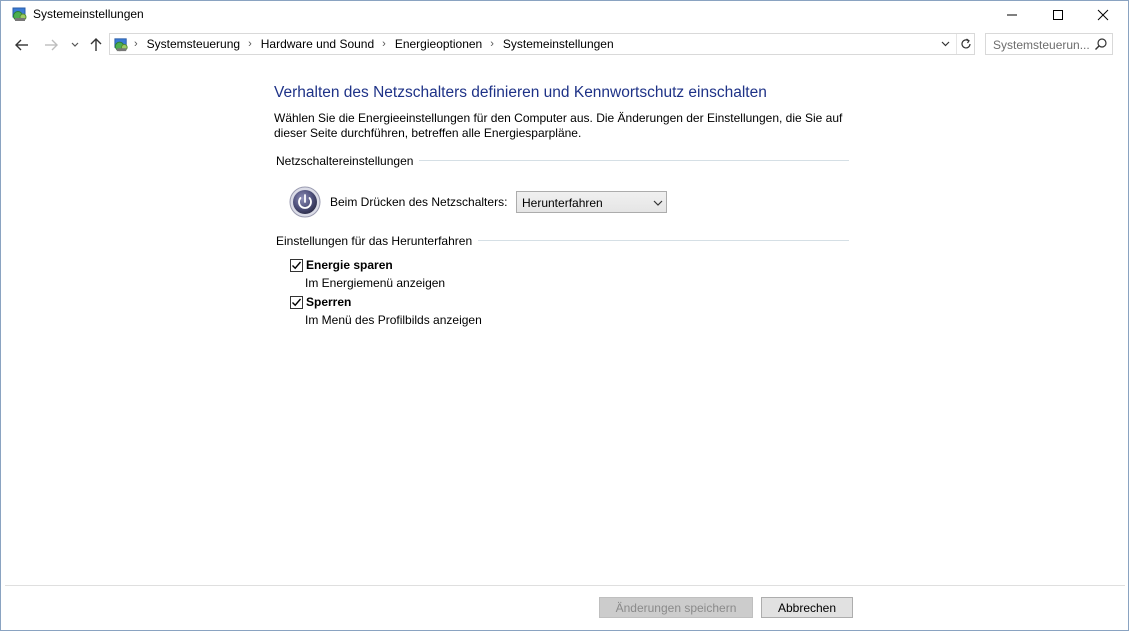  What do you see at coordinates (375, 283) in the screenshot?
I see `energy-saving-description: Im Energiemenü anzeigen` at bounding box center [375, 283].